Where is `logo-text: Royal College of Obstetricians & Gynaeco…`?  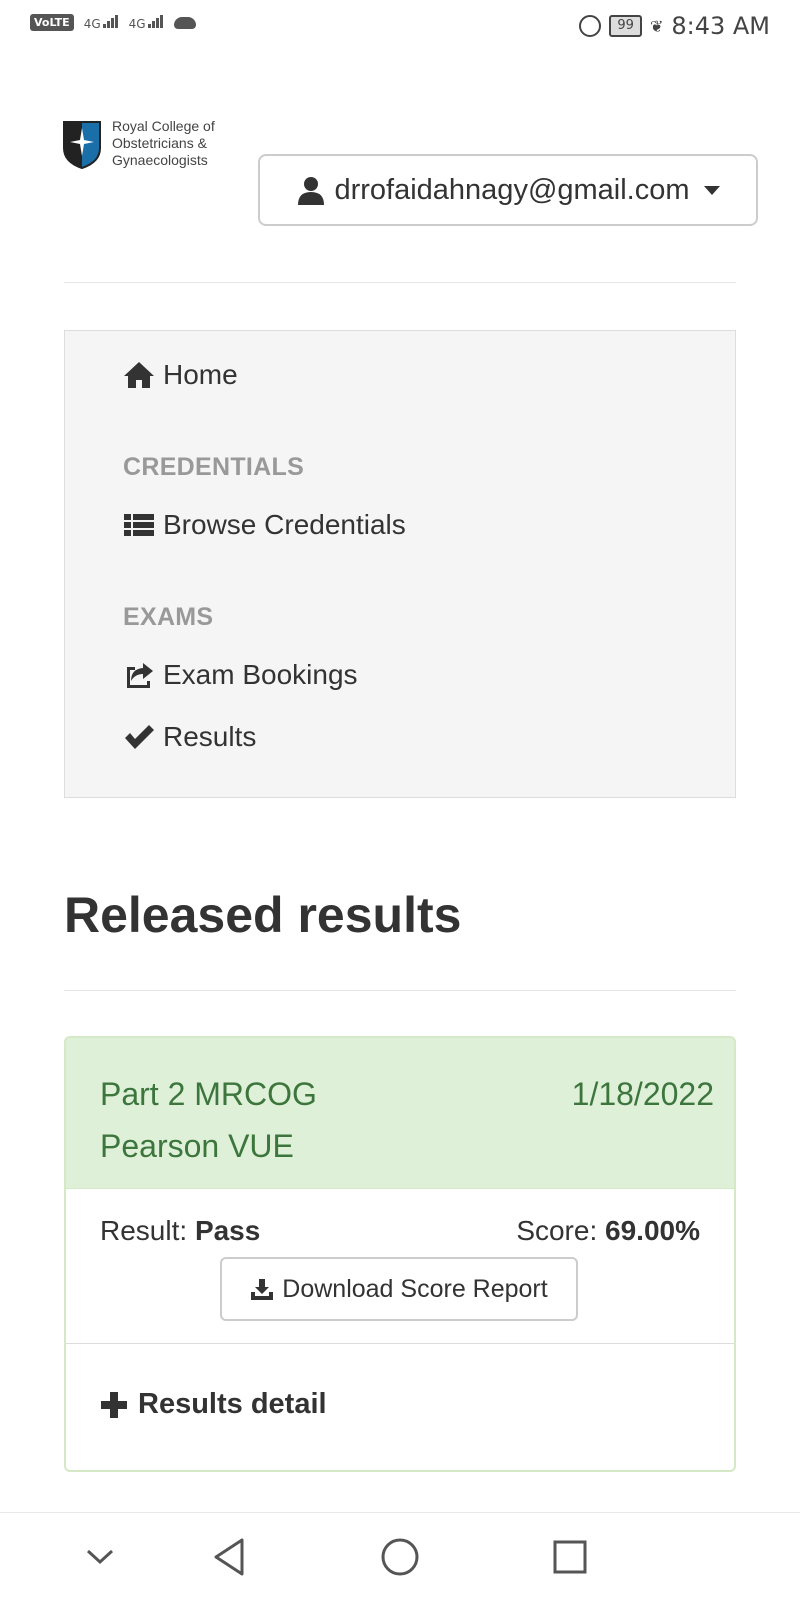
logo-text: Royal College of Obstetricians & Gynaeco… is located at coordinates (172, 144).